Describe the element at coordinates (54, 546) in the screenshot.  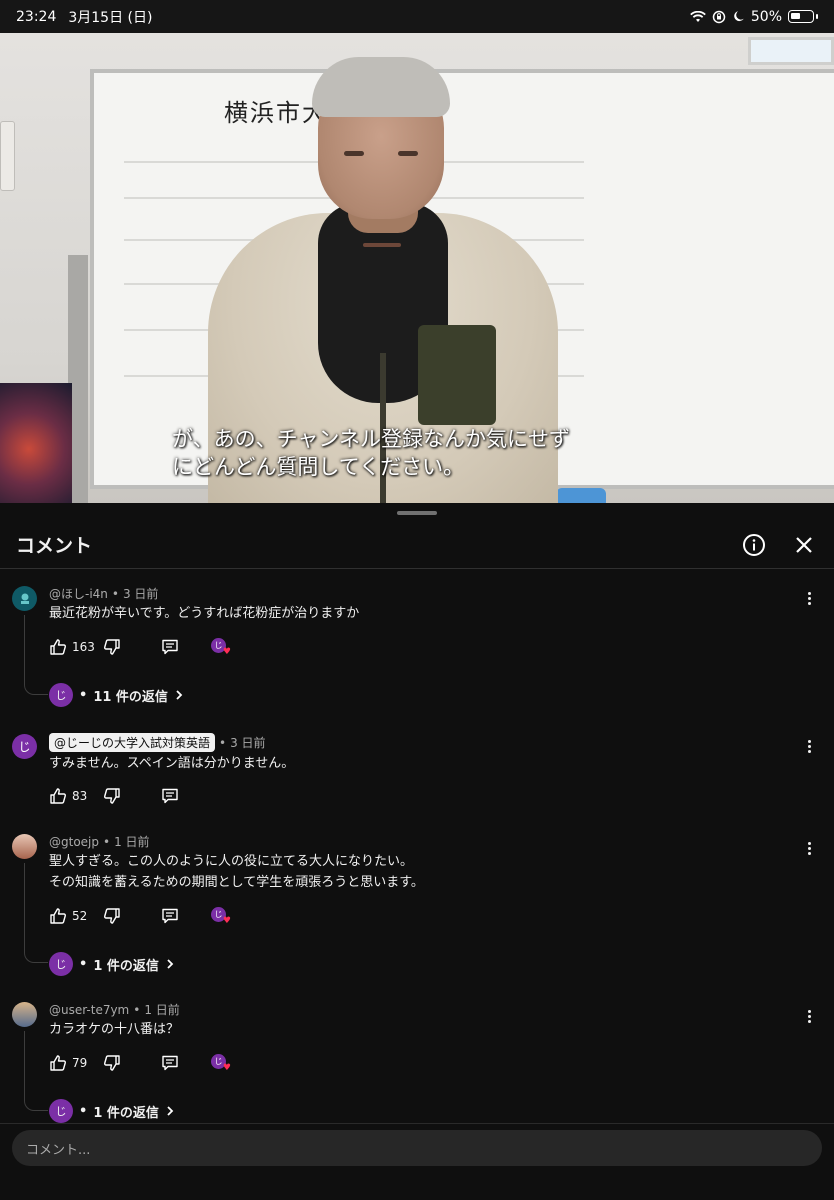
I see `panel-title: コメント` at that location.